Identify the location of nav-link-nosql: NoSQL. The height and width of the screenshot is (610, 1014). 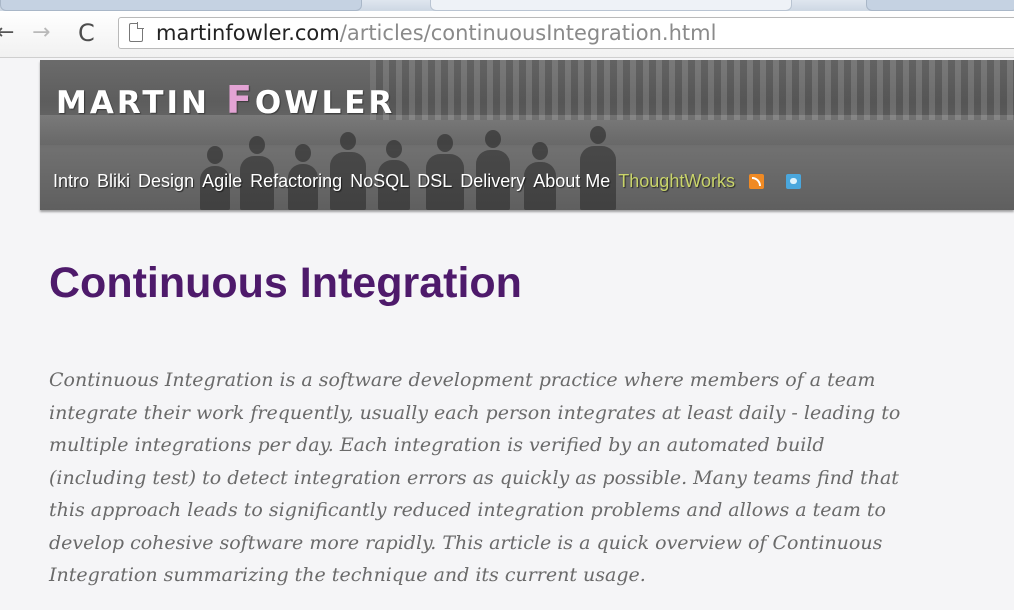
(379, 181).